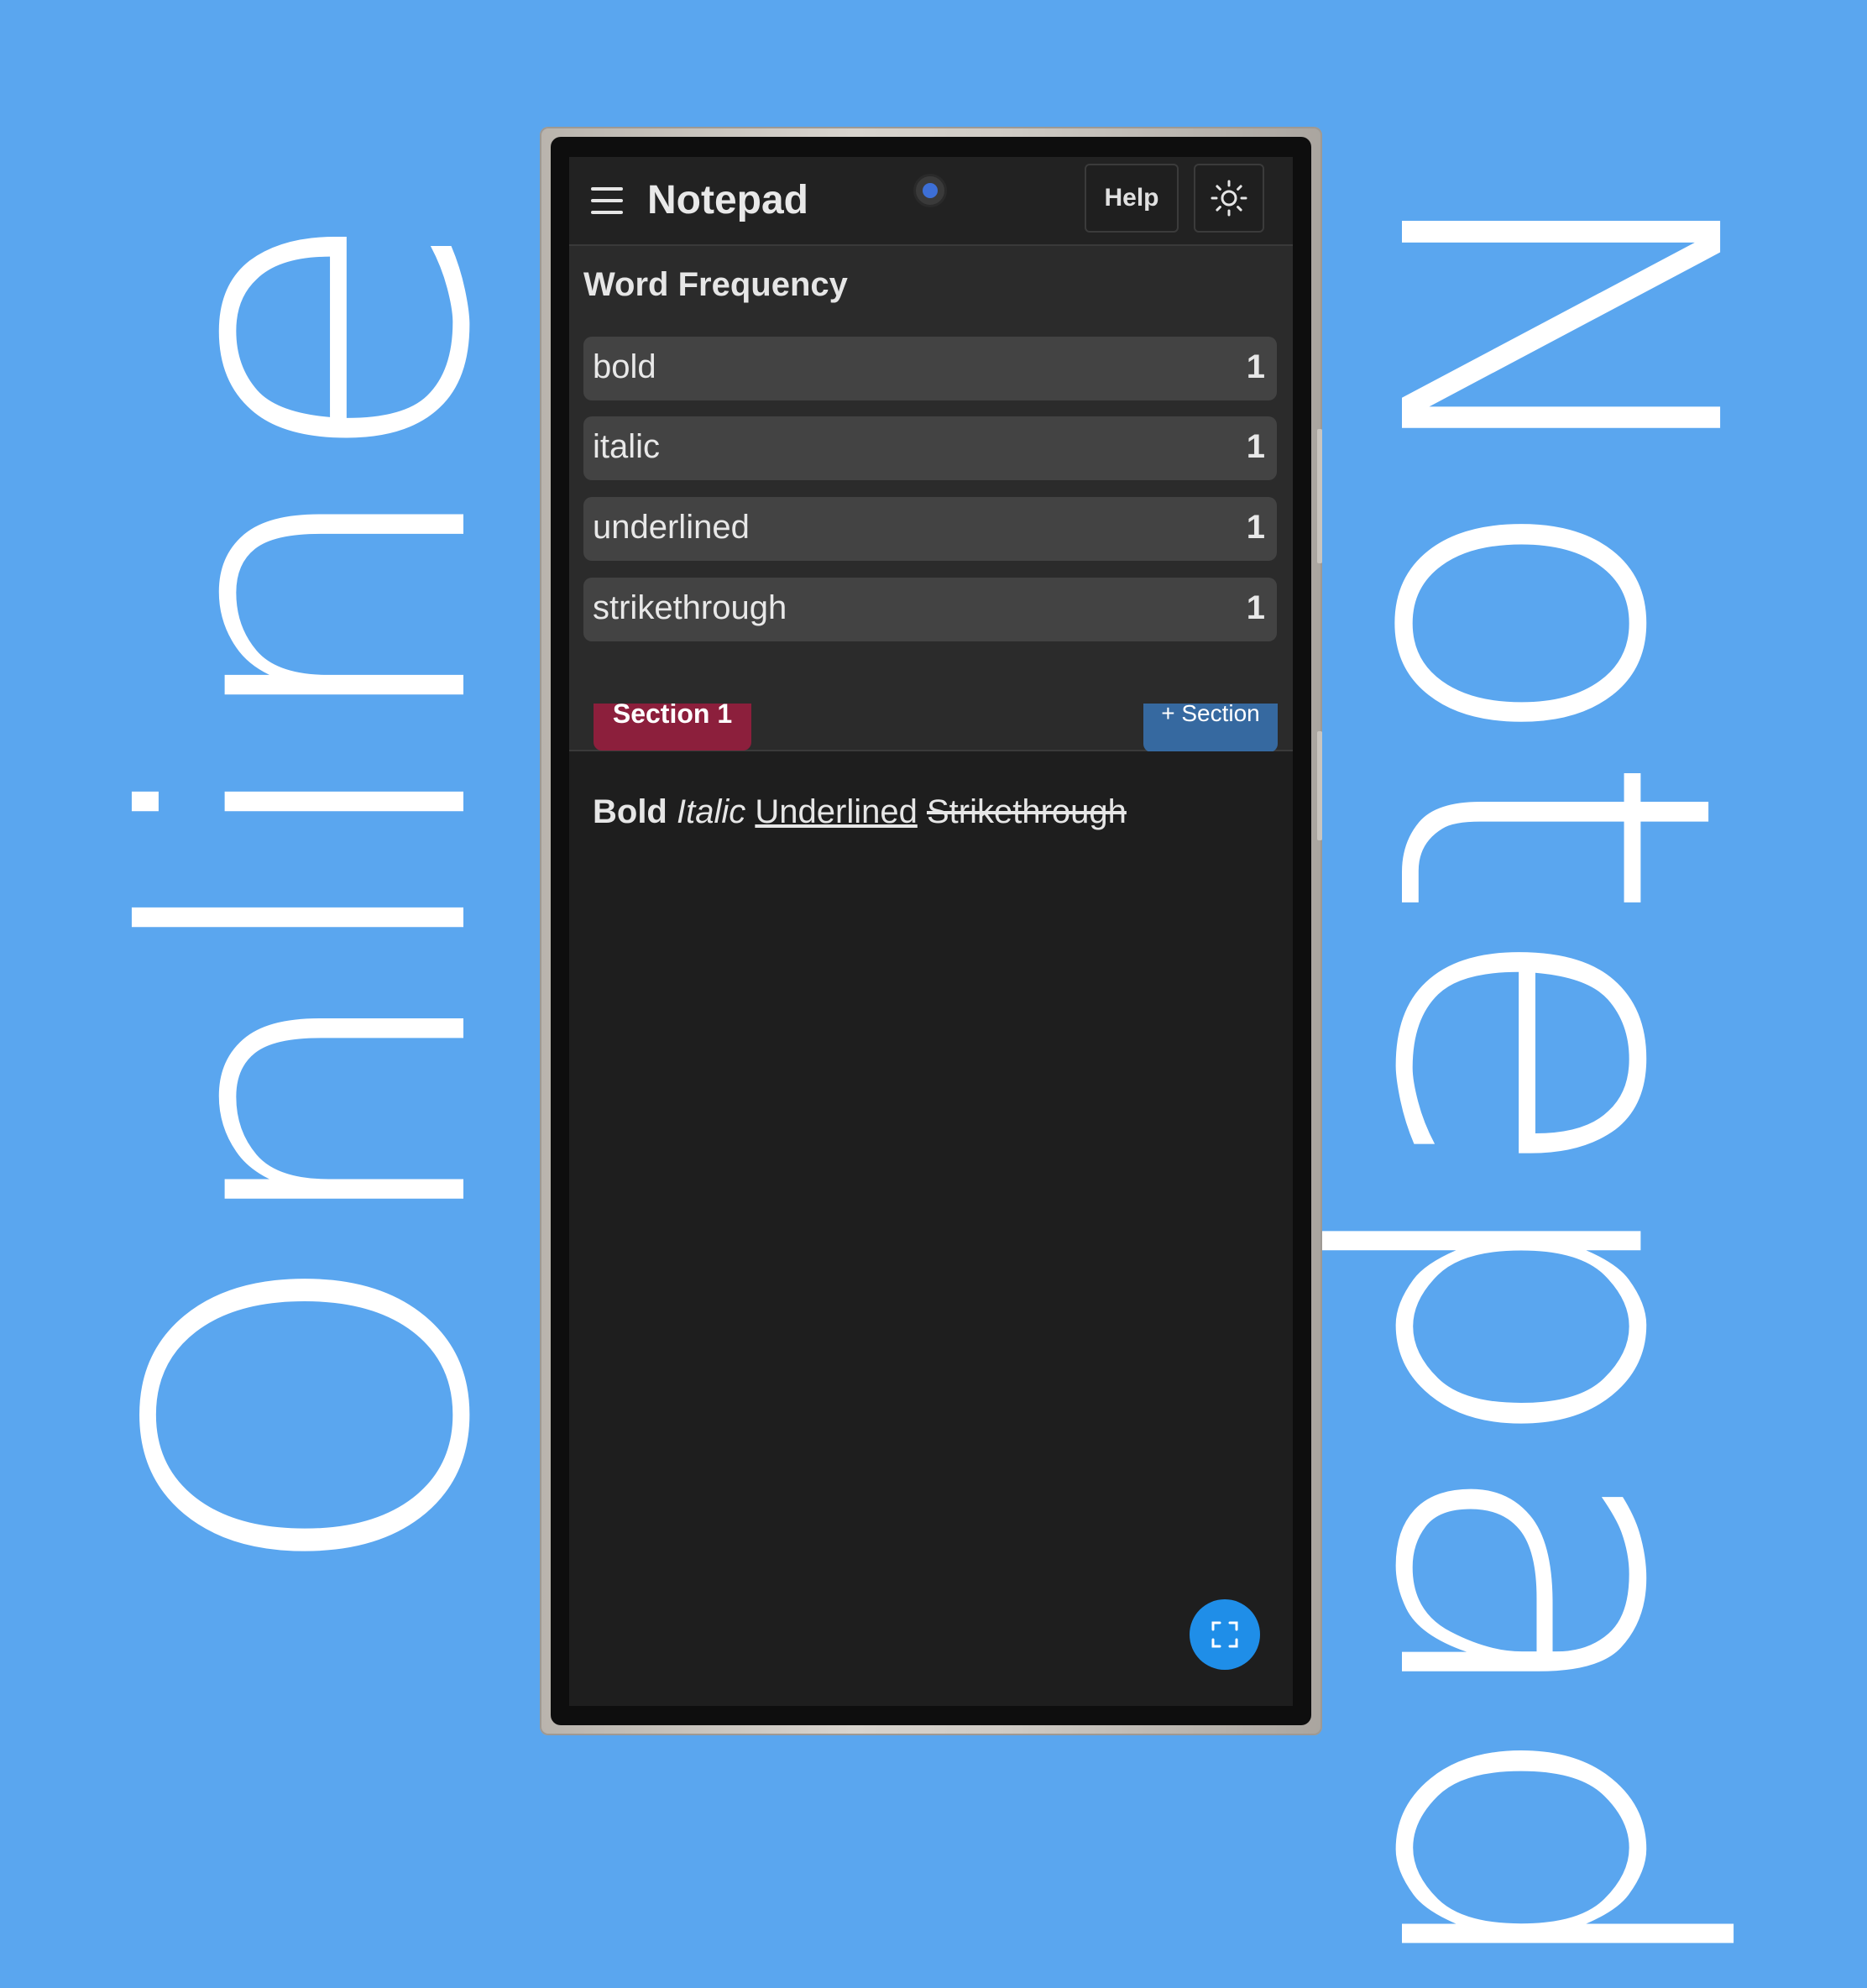 The height and width of the screenshot is (1988, 1867). What do you see at coordinates (930, 368) in the screenshot?
I see `word-frequency-row: bold 1` at bounding box center [930, 368].